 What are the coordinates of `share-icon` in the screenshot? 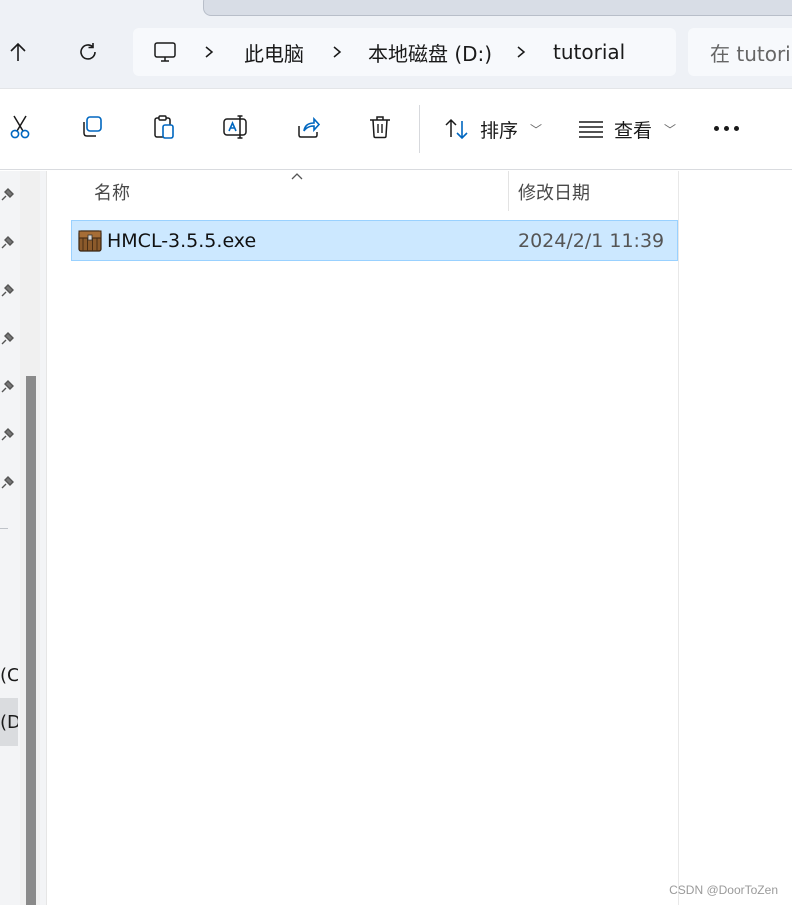 It's located at (309, 127).